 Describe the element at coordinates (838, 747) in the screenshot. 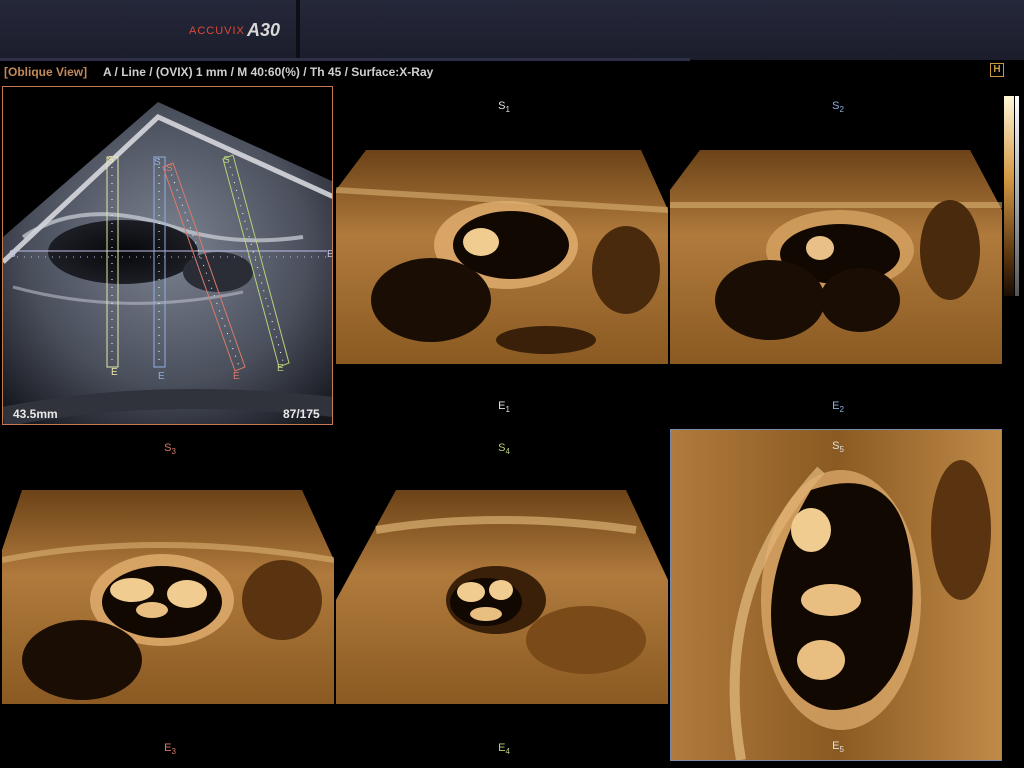

I see `slice-5-end-label: E5` at that location.